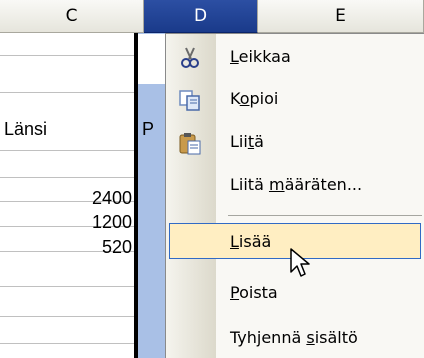  Describe the element at coordinates (295, 57) in the screenshot. I see `menu-item-cut: Leikkaa` at that location.